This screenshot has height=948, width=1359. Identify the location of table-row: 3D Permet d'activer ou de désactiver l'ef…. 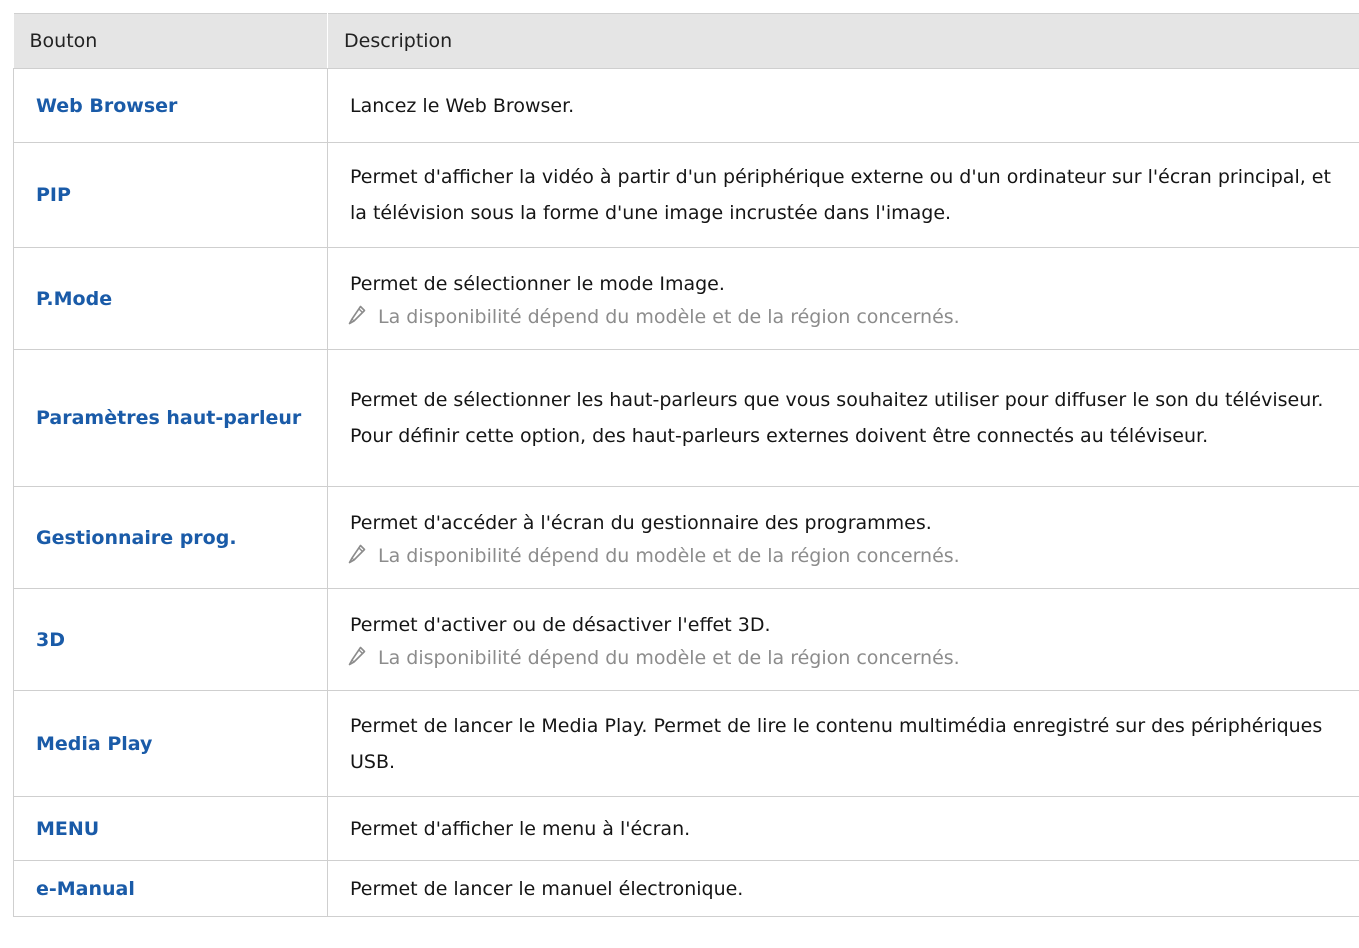
(686, 639).